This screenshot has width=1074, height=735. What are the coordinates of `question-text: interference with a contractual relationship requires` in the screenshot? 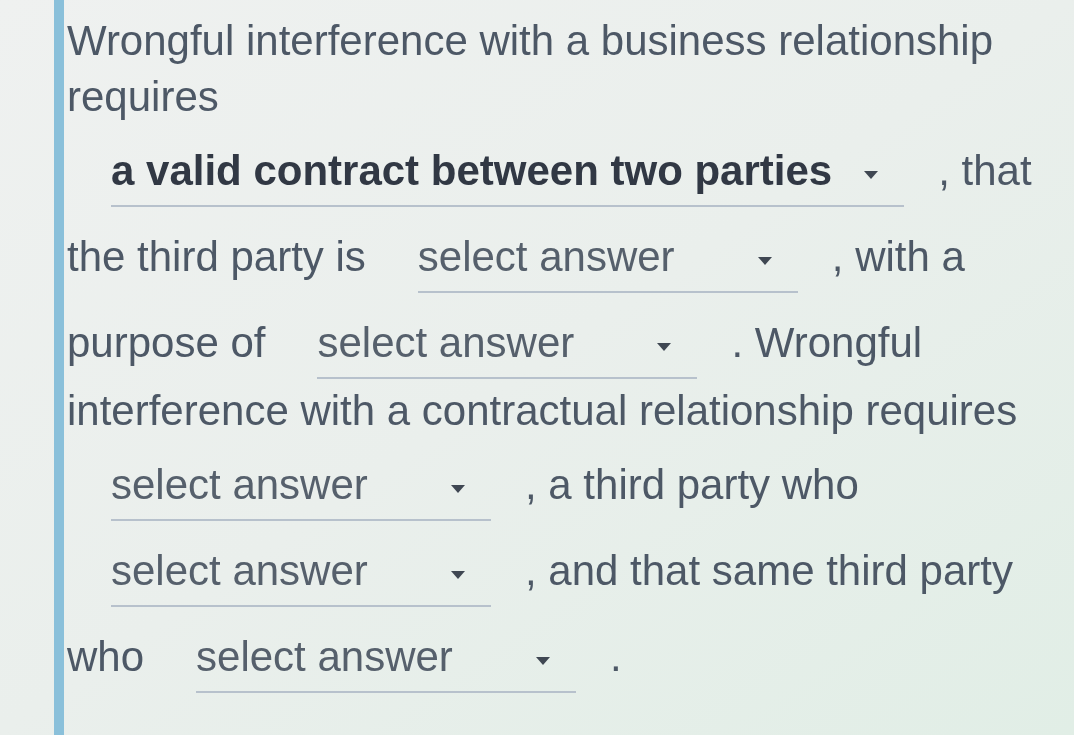 It's located at (542, 411).